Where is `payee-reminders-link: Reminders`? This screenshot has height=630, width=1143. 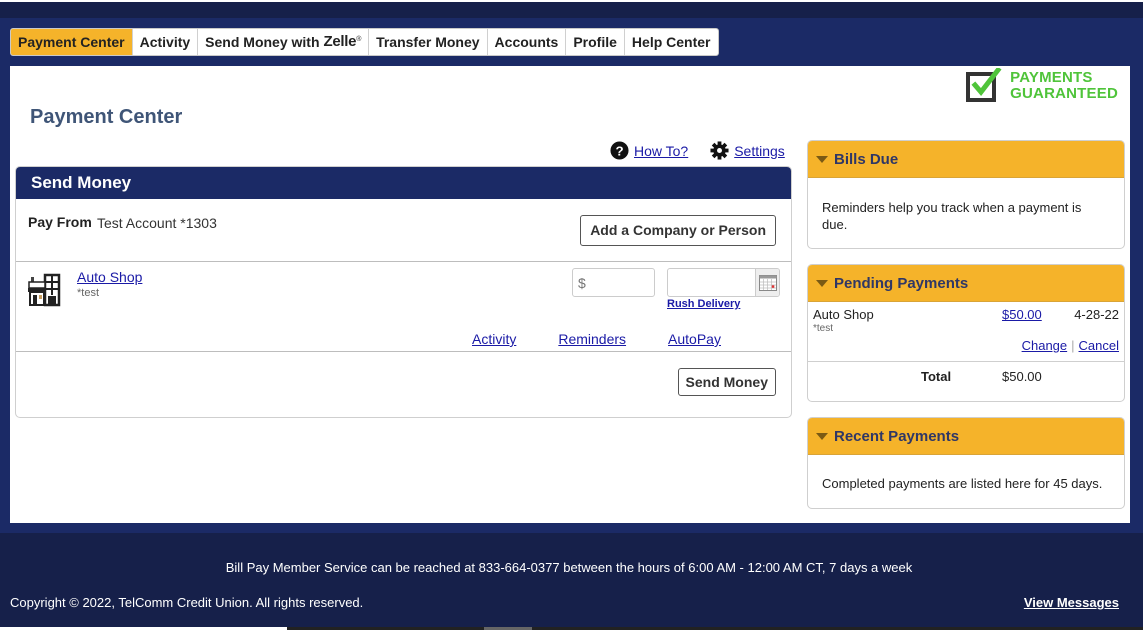
payee-reminders-link: Reminders is located at coordinates (592, 339).